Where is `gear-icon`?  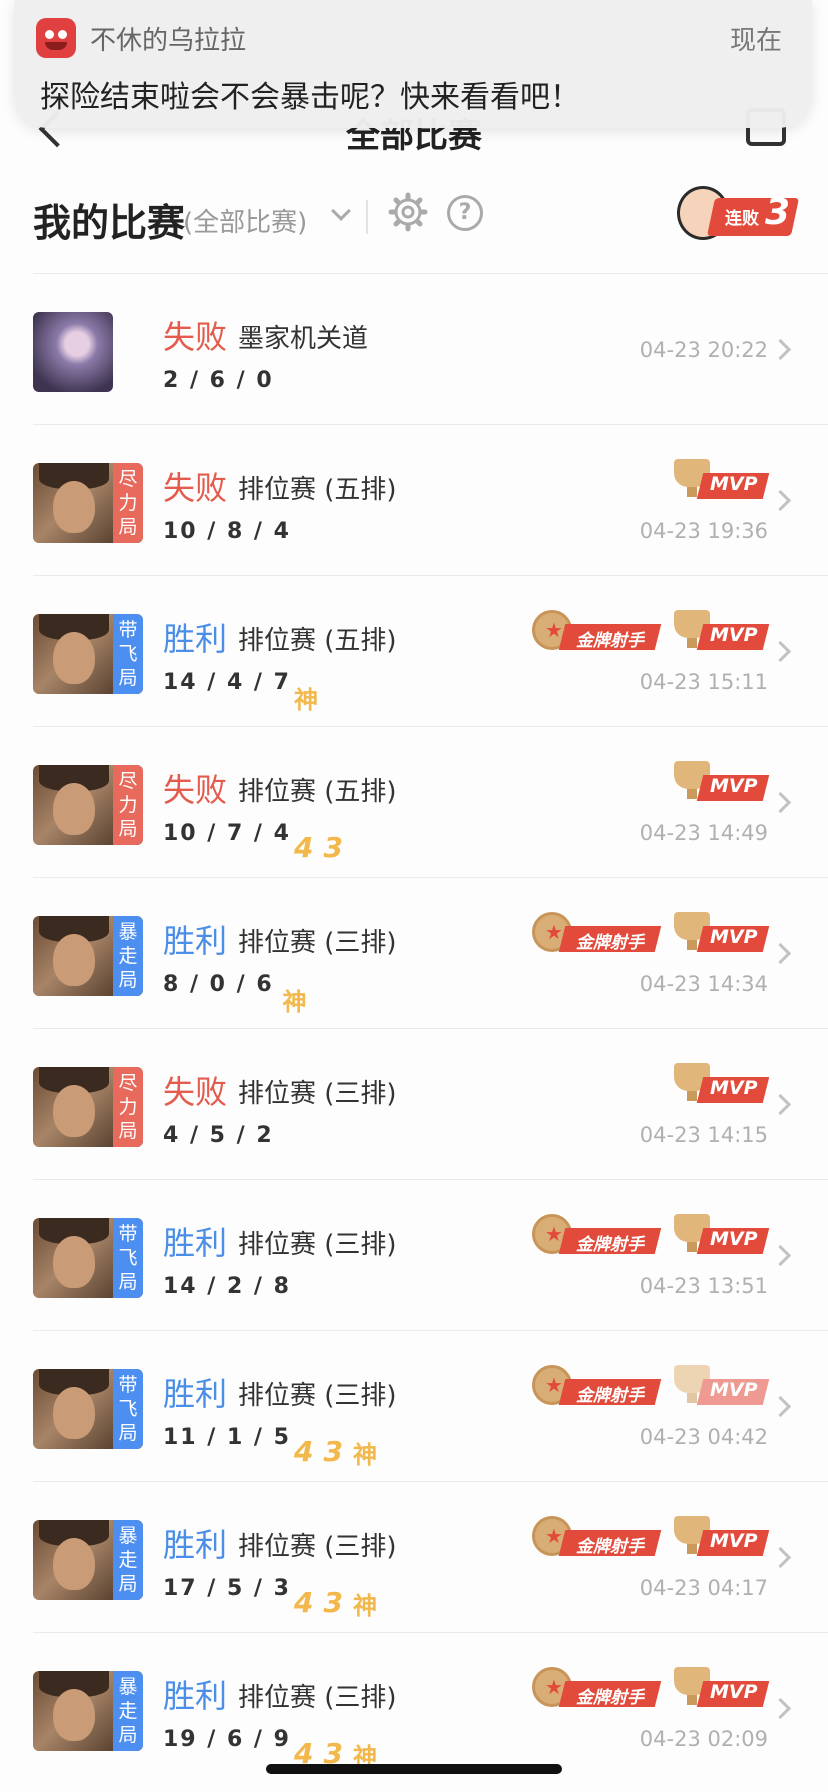 gear-icon is located at coordinates (408, 212).